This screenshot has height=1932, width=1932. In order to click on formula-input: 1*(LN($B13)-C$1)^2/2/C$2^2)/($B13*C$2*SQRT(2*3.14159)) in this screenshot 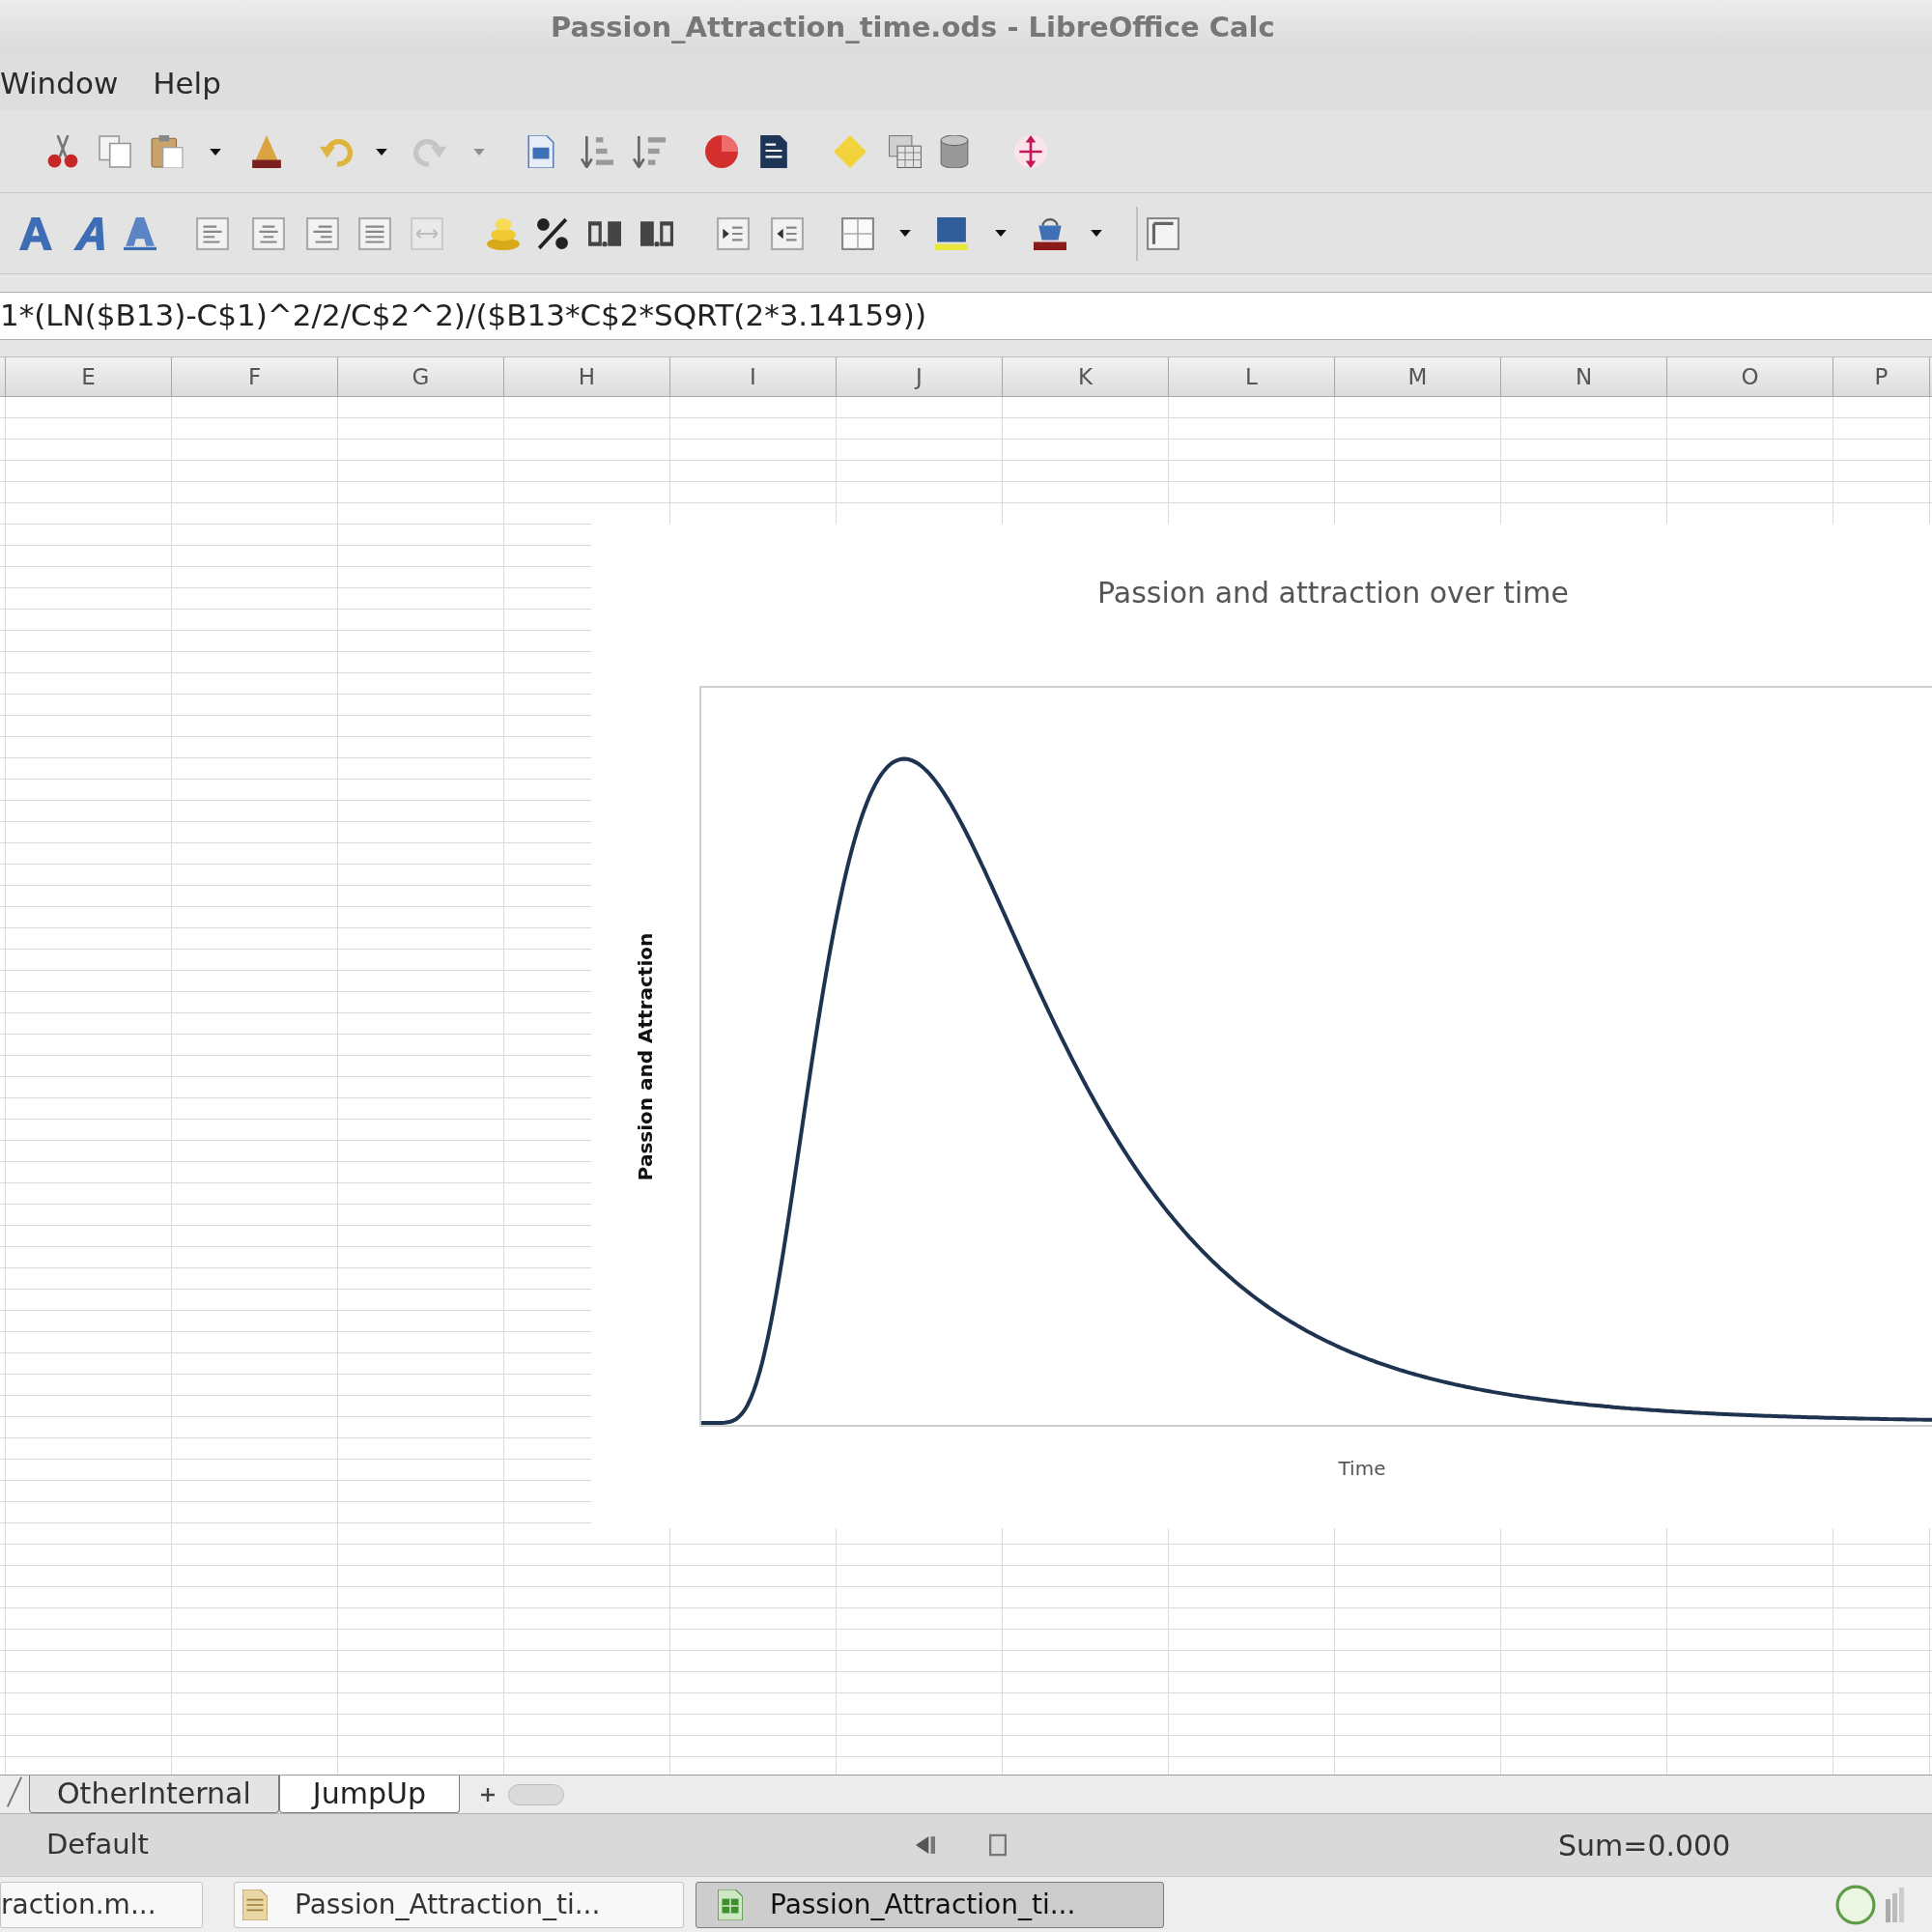, I will do `click(966, 315)`.